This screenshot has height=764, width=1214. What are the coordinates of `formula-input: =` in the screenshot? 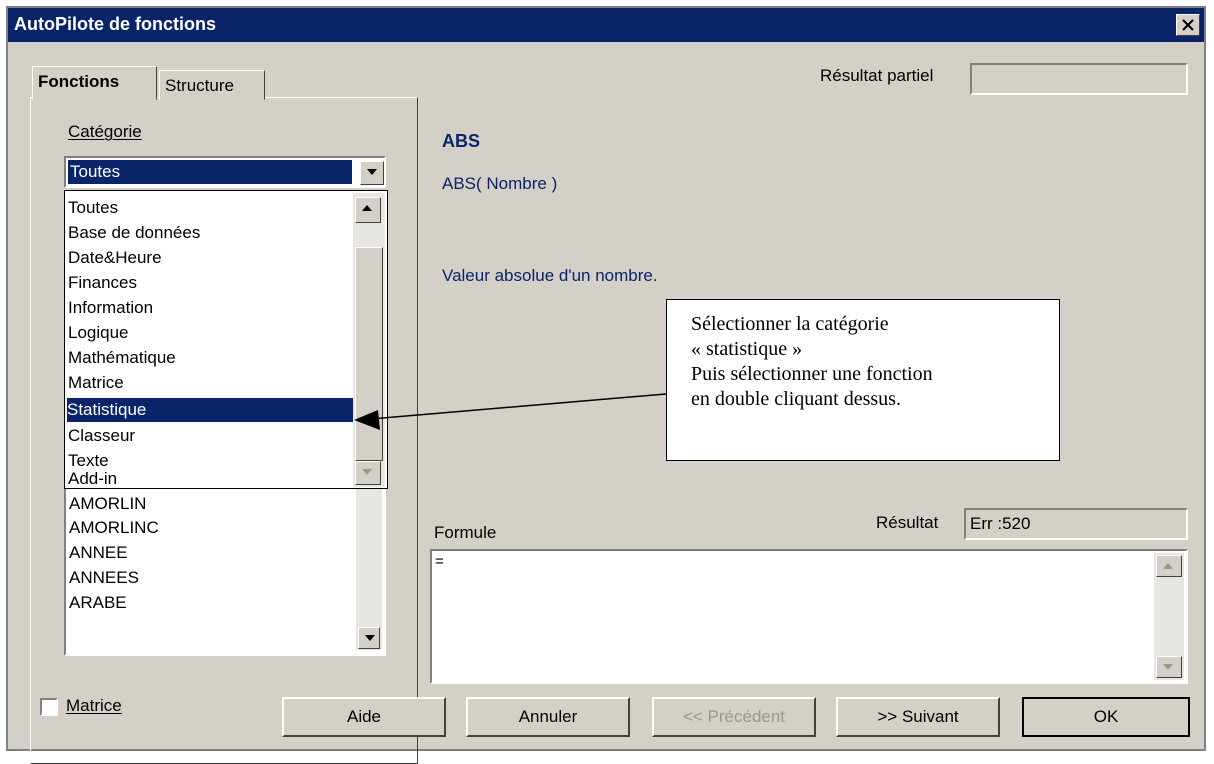 It's located at (809, 616).